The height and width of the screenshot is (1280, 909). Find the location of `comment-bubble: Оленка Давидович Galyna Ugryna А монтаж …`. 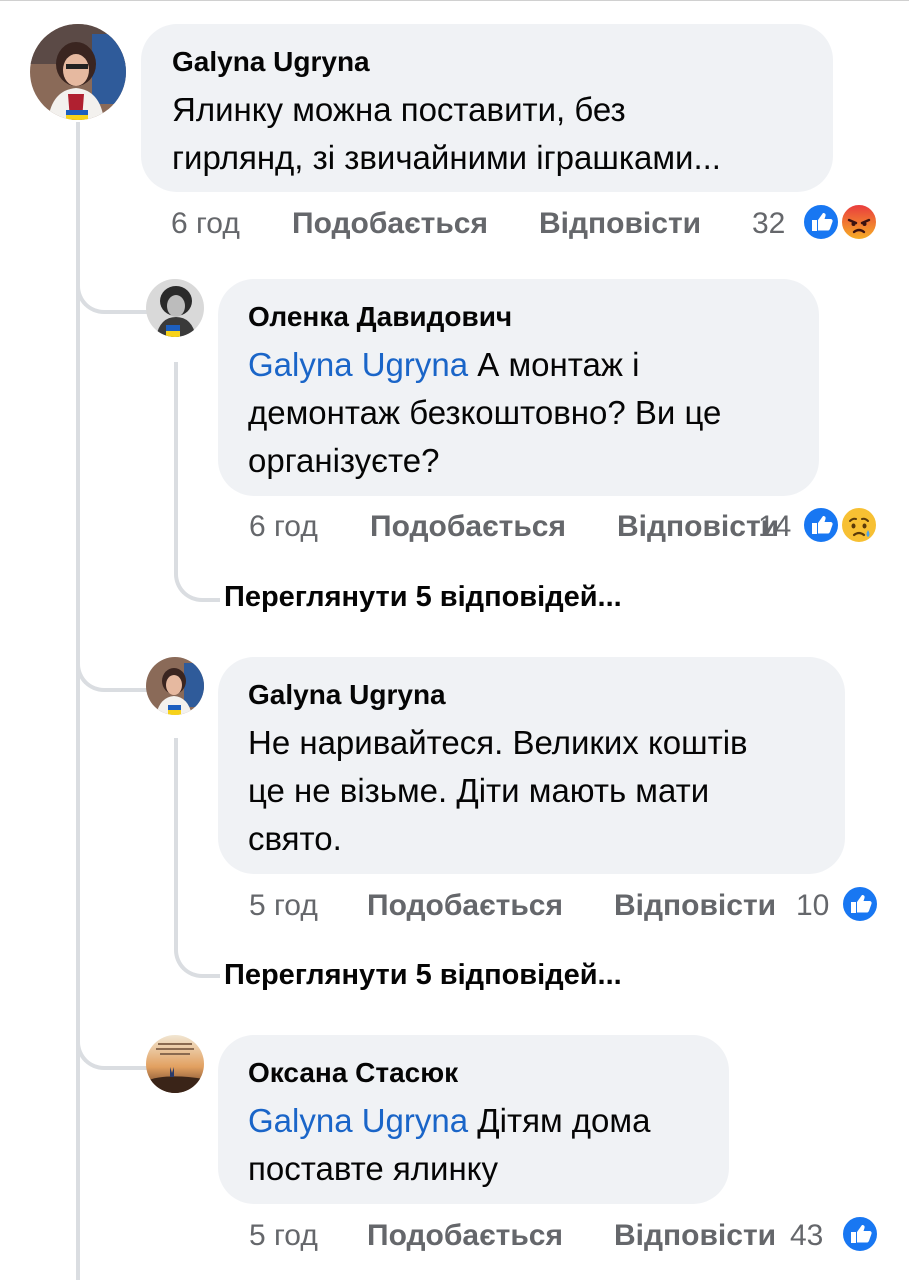

comment-bubble: Оленка Давидович Galyna Ugryna А монтаж … is located at coordinates (518, 387).